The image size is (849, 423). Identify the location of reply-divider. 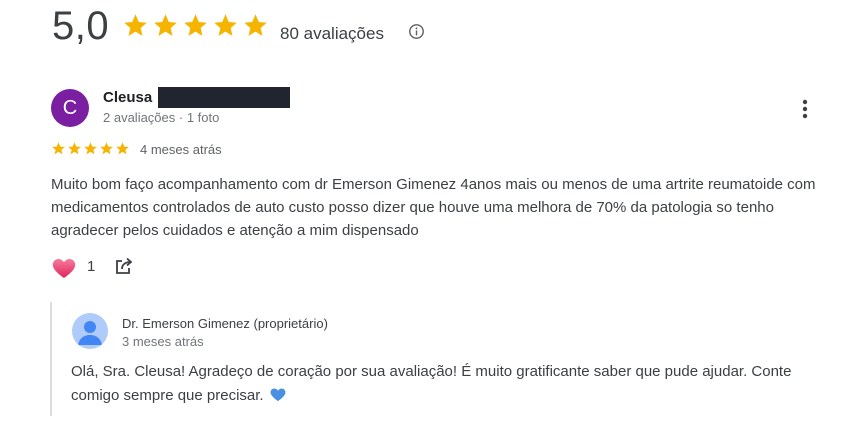
(51, 359).